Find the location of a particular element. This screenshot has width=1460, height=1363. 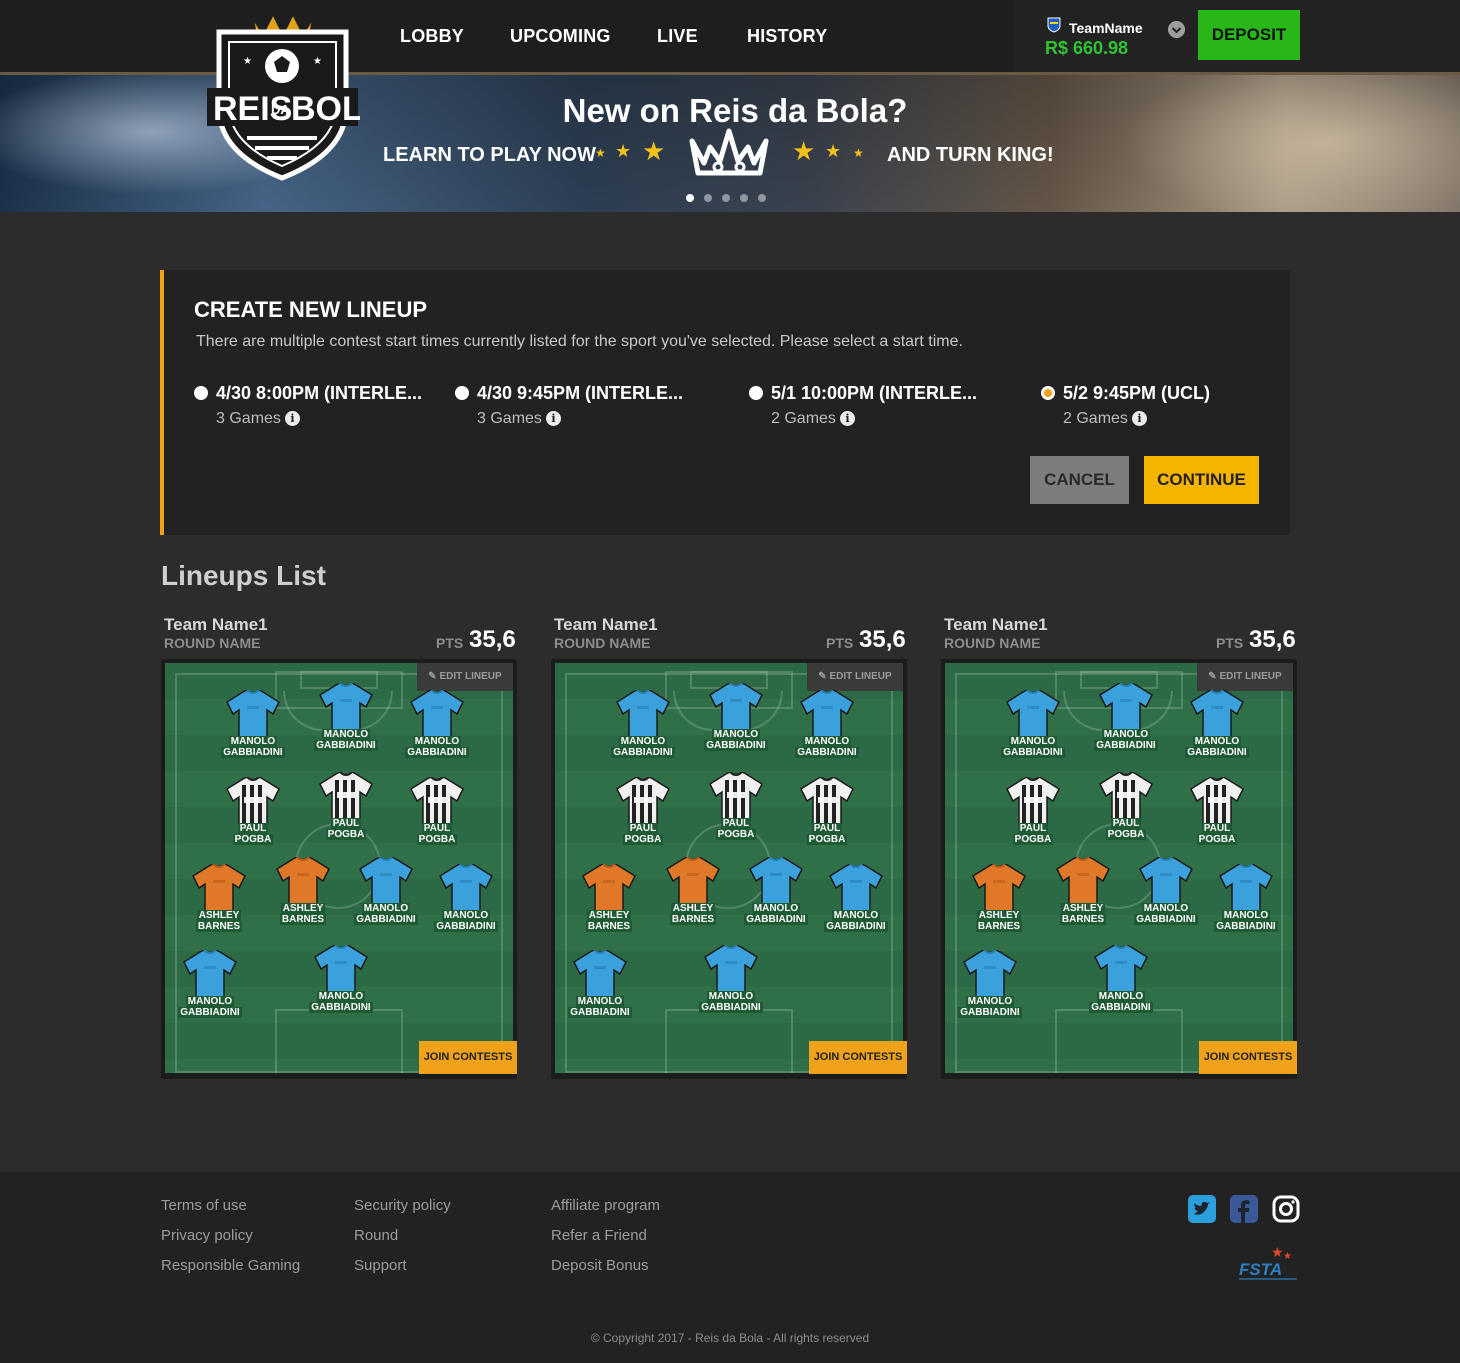

continue-button: CONTINUE is located at coordinates (1201, 480).